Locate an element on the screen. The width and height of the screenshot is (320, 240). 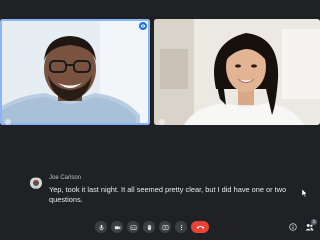
microphone-button is located at coordinates (101, 227).